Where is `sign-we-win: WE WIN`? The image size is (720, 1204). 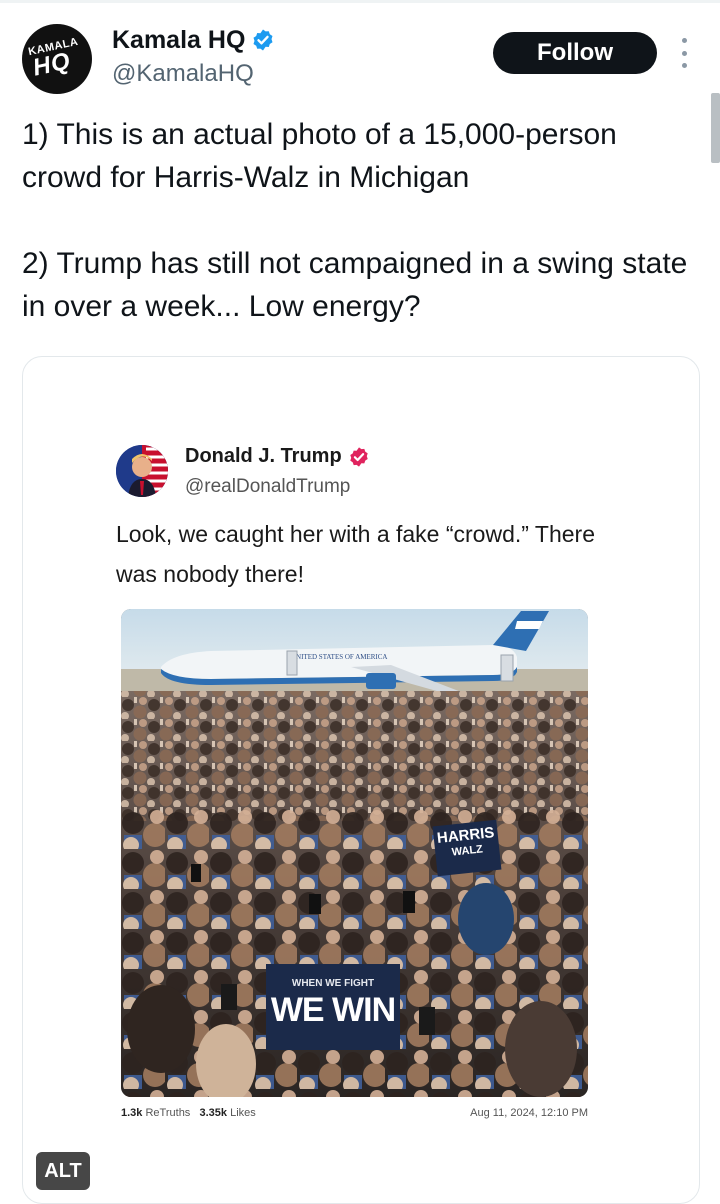 sign-we-win: WE WIN is located at coordinates (333, 1010).